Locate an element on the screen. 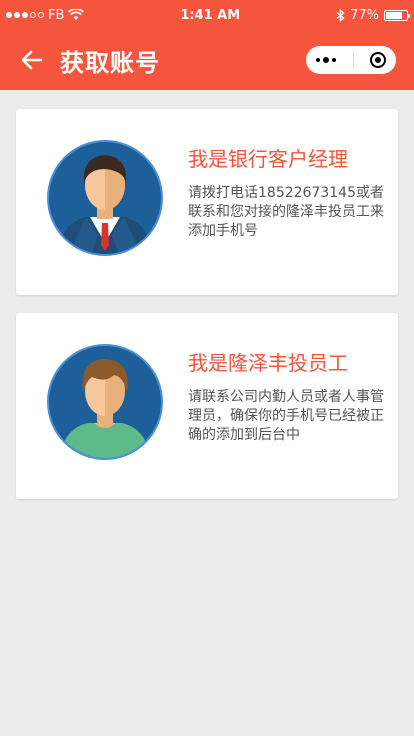 The image size is (414, 736). status-bar: FB 1:41 AM 77% is located at coordinates (207, 15).